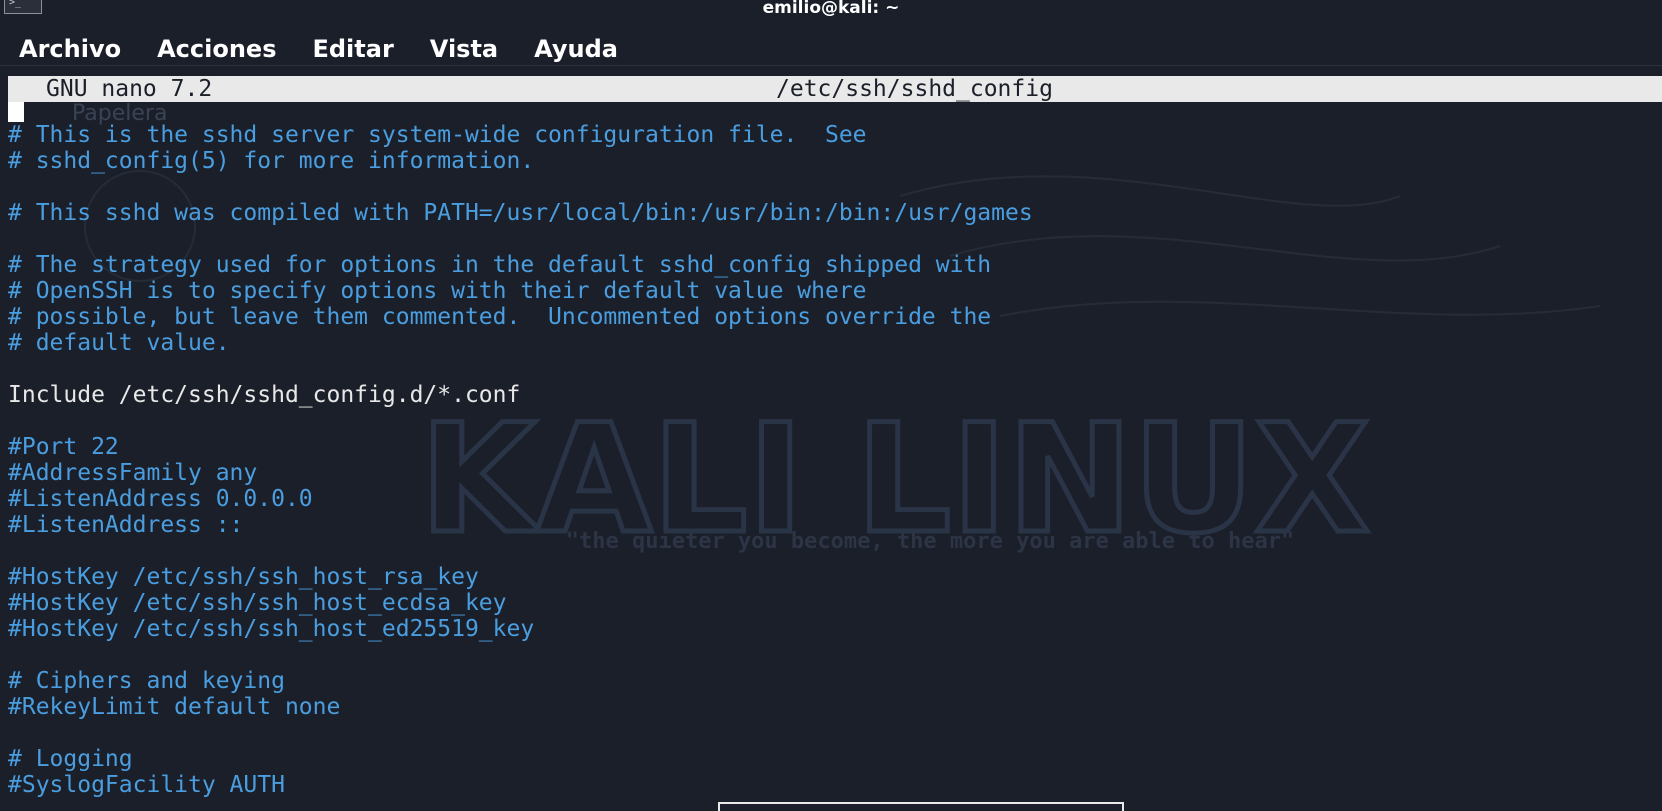 The width and height of the screenshot is (1662, 811). I want to click on menu-ayuda: Ayuda, so click(576, 48).